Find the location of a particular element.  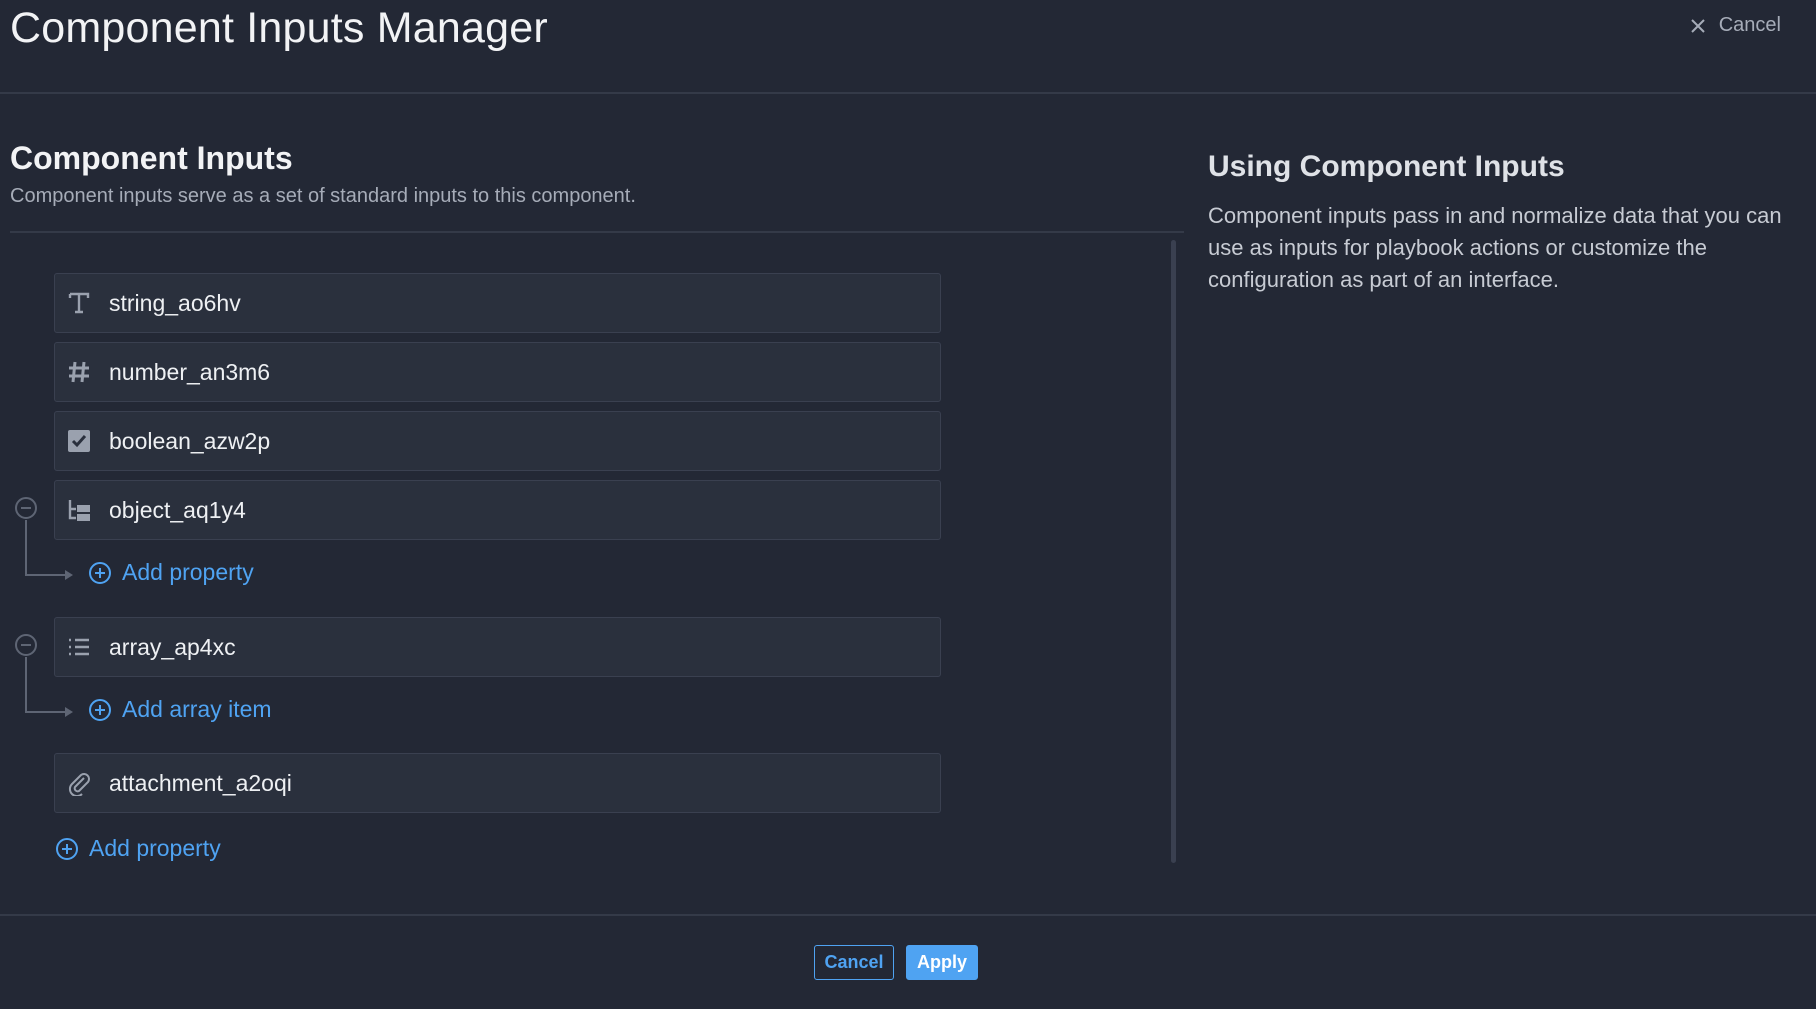

input-row-array: array_ap4xc is located at coordinates (497, 647).